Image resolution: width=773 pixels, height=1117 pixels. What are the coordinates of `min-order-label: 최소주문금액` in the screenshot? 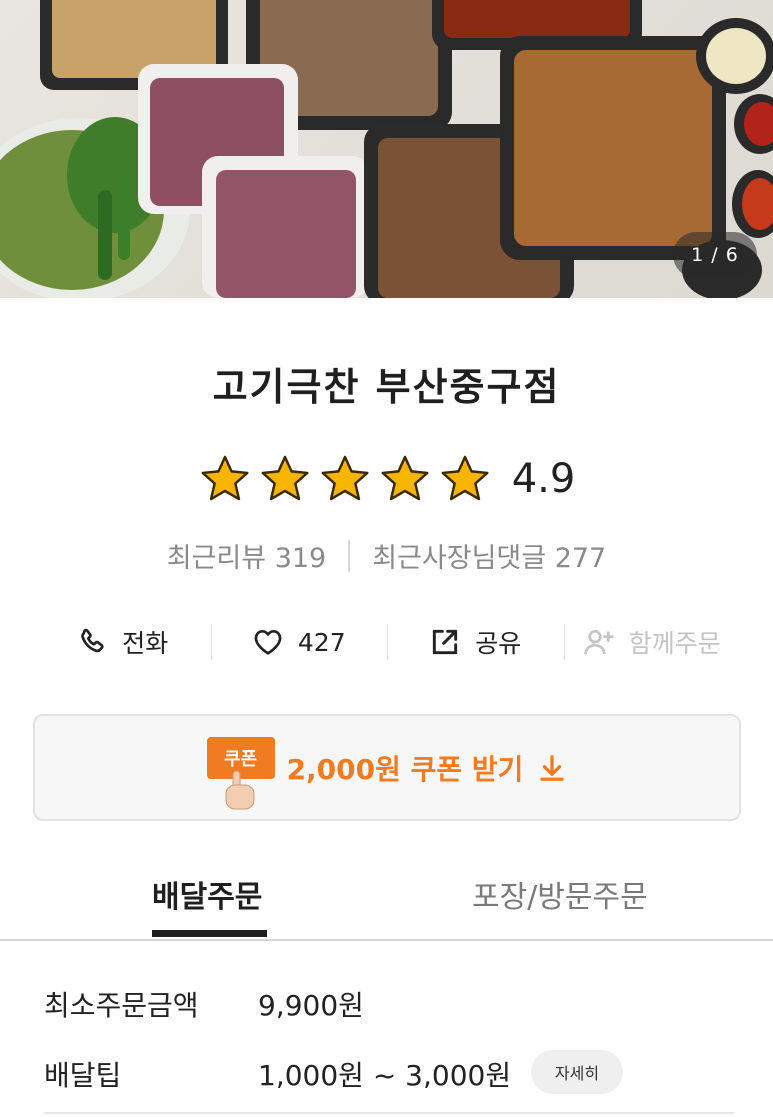 It's located at (121, 1005).